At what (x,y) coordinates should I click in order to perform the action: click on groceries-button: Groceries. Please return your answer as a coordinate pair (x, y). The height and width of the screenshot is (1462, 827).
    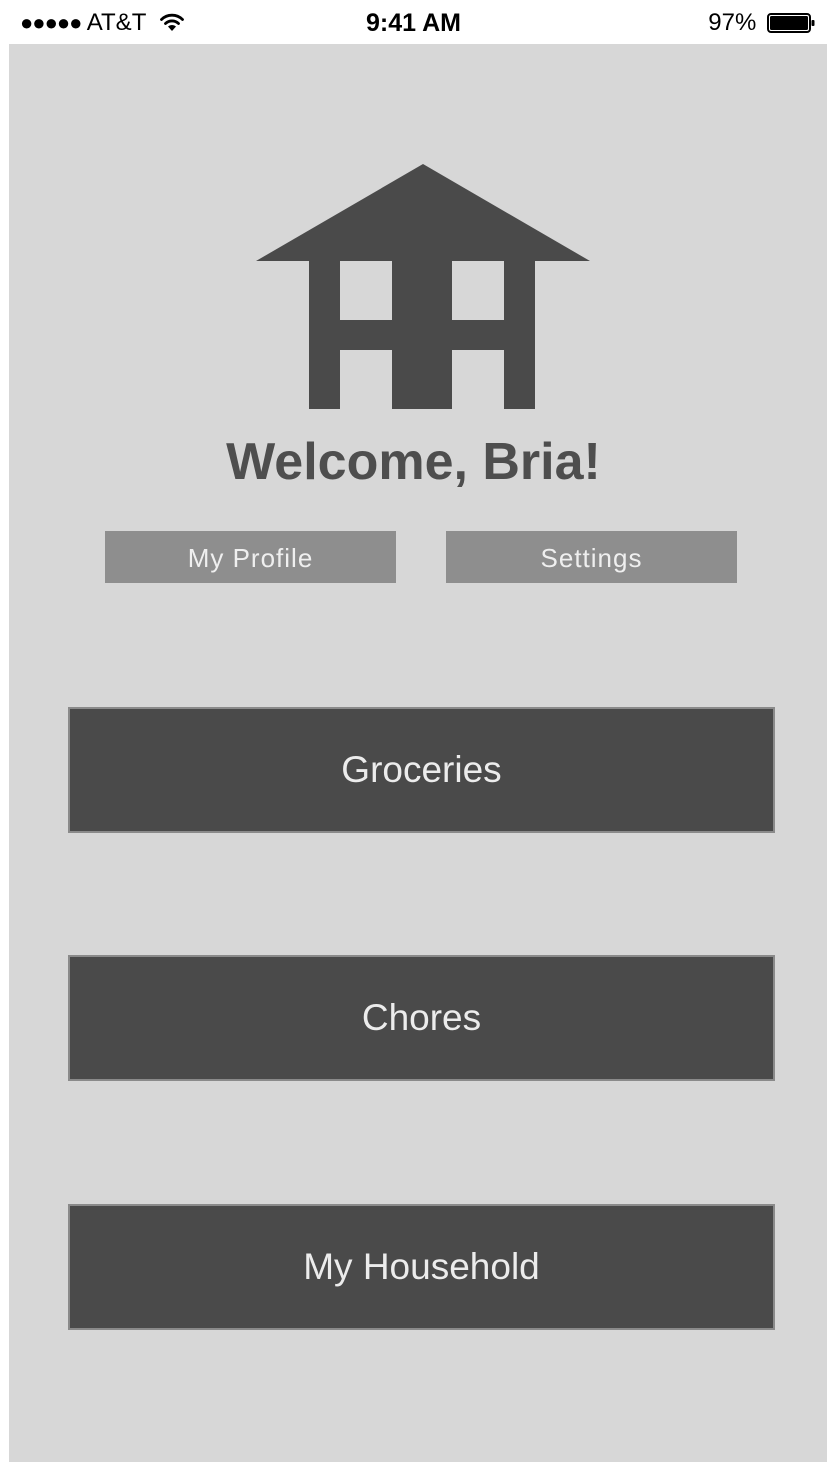
    Looking at the image, I should click on (421, 770).